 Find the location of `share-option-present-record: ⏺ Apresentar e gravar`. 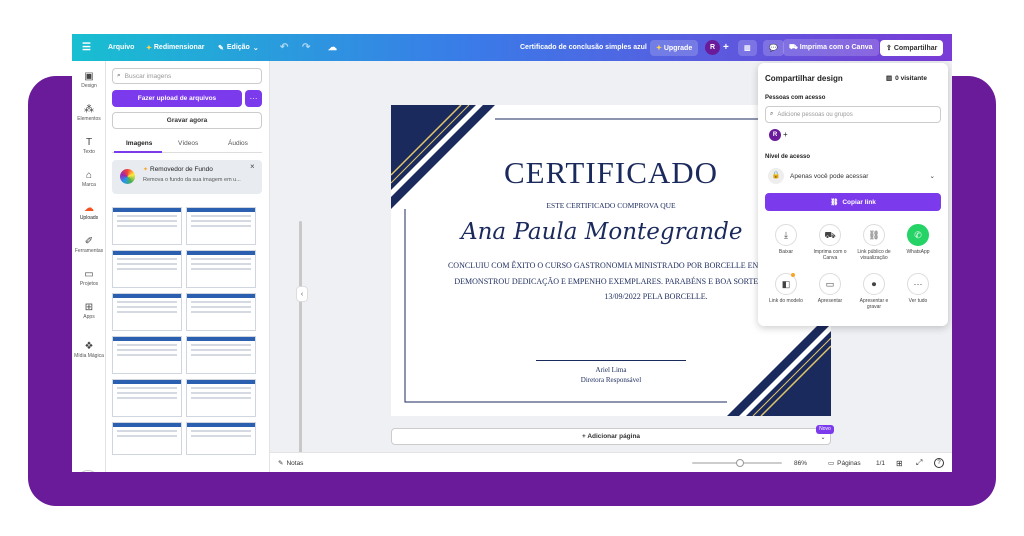

share-option-present-record: ⏺ Apresentar e gravar is located at coordinates (874, 291).